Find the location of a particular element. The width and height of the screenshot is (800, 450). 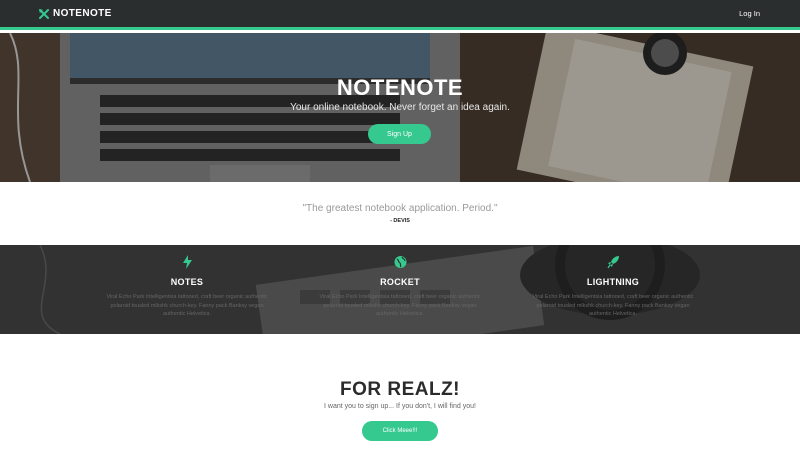

rocket-icon is located at coordinates (613, 262).